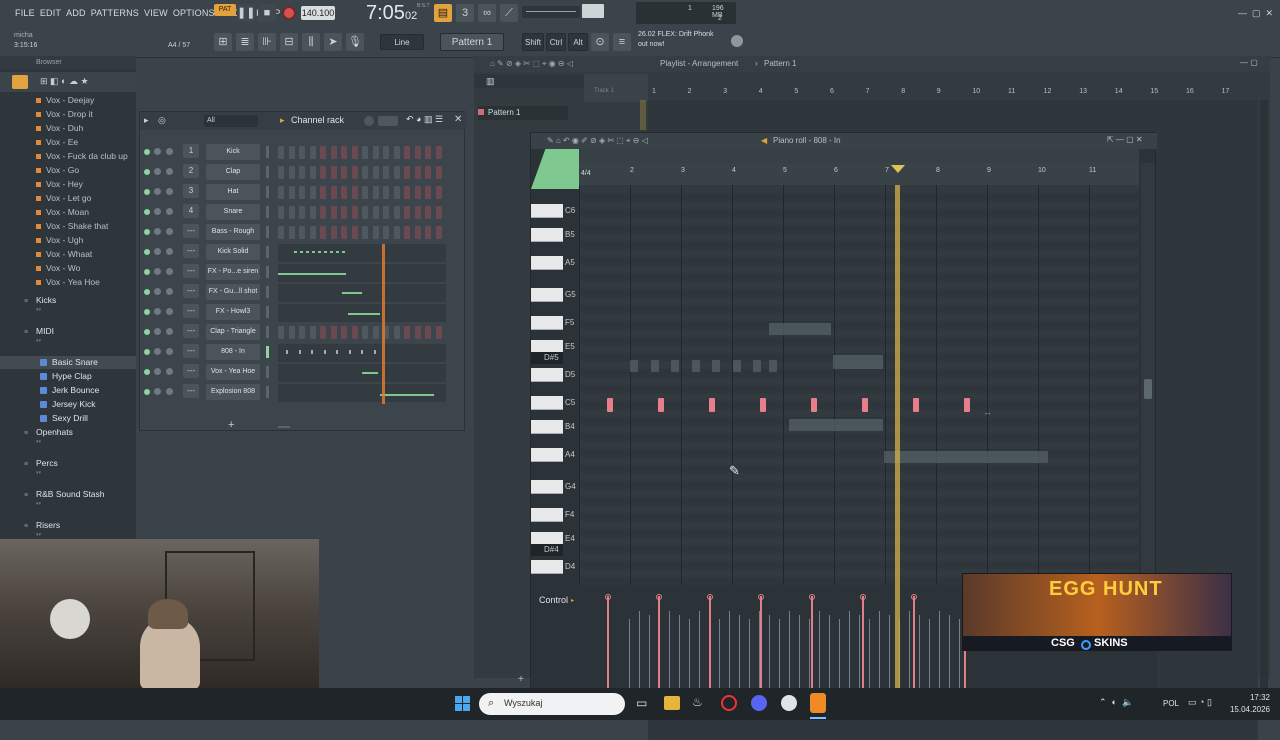 This screenshot has height=740, width=1280. I want to click on menu-view: VIEW, so click(156, 13).